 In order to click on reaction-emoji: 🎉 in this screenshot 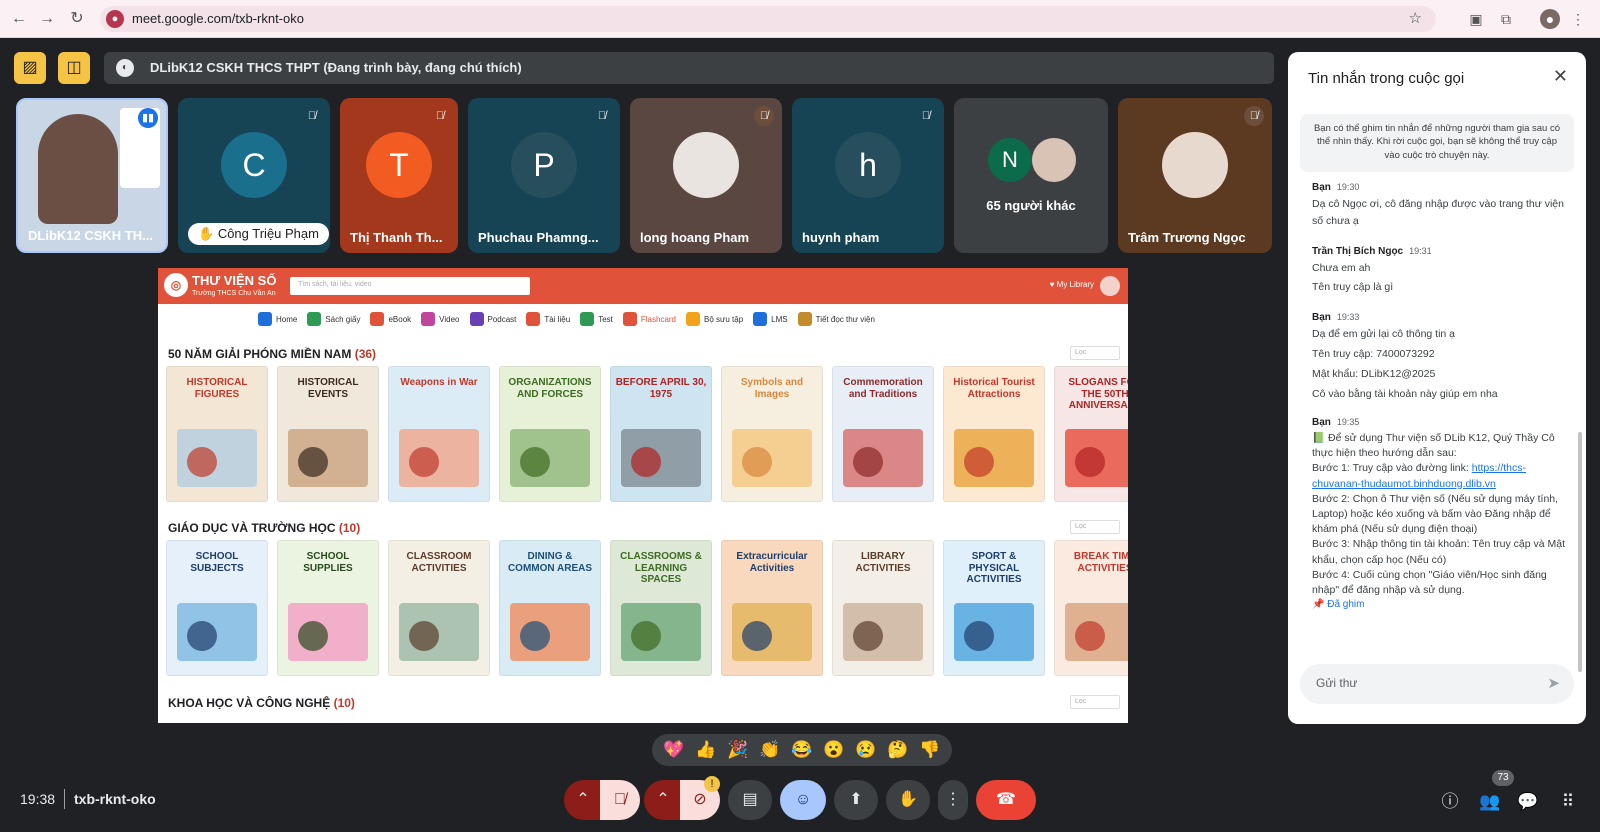, I will do `click(737, 750)`.